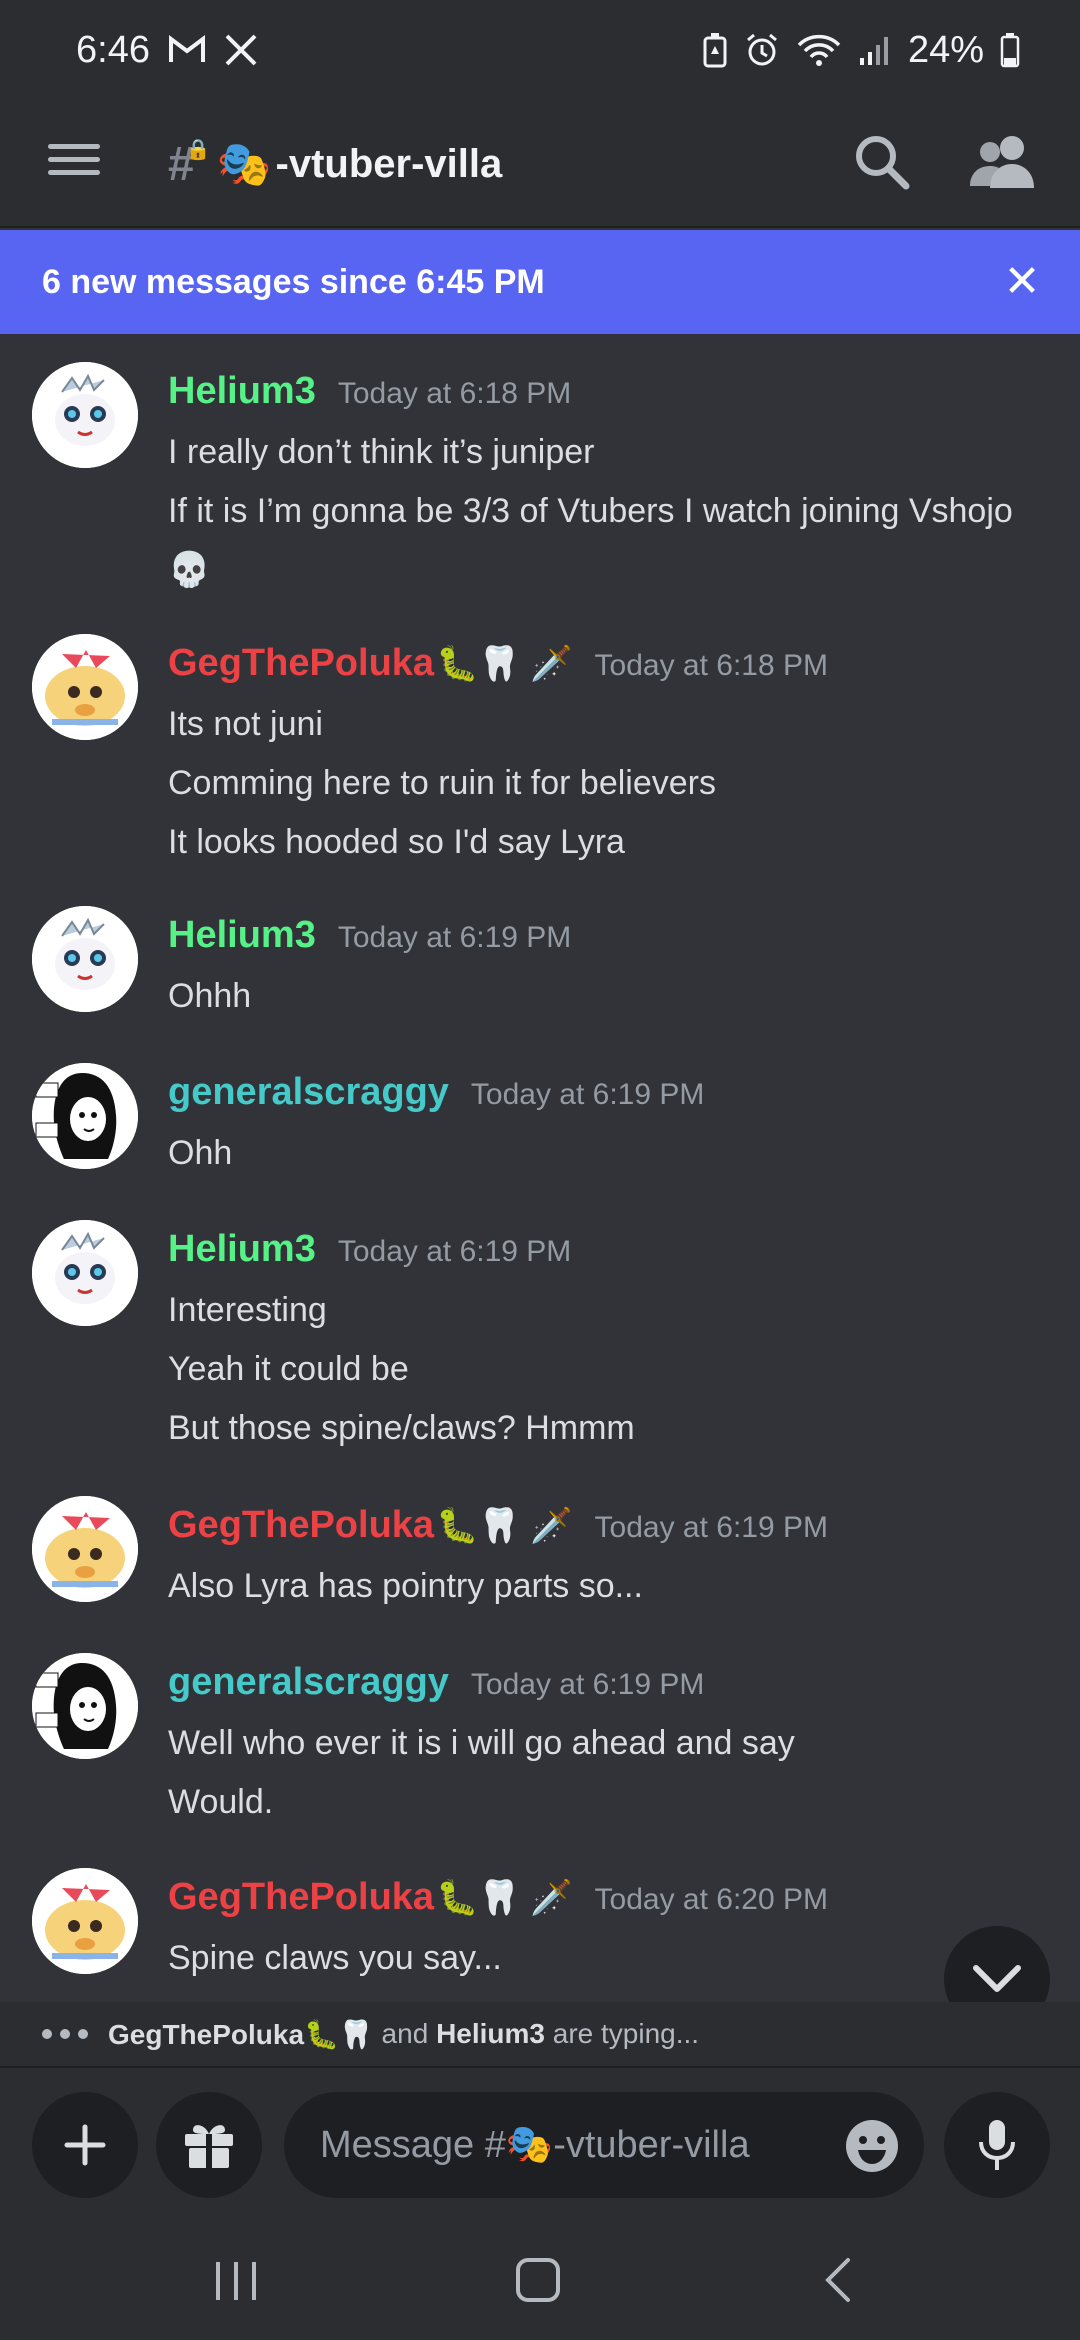 The width and height of the screenshot is (1080, 2340). Describe the element at coordinates (872, 2146) in the screenshot. I see `emoji-icon` at that location.